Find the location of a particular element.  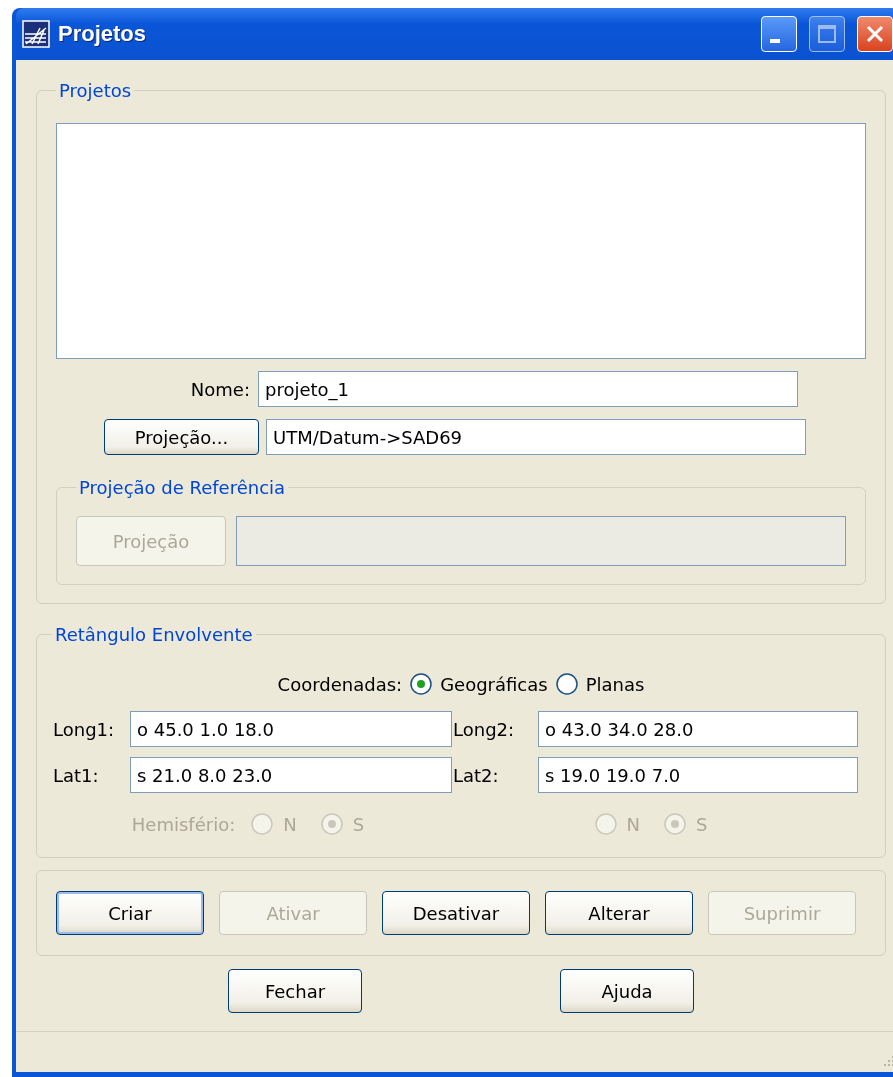

dialog-button: Fechar is located at coordinates (295, 991).